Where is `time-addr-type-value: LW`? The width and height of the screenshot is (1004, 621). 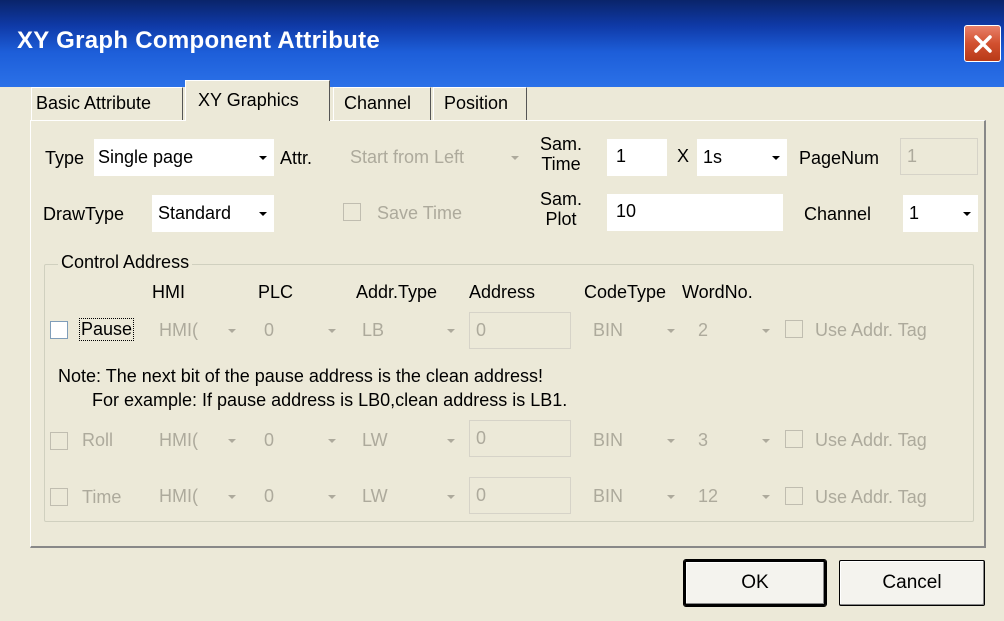 time-addr-type-value: LW is located at coordinates (375, 496).